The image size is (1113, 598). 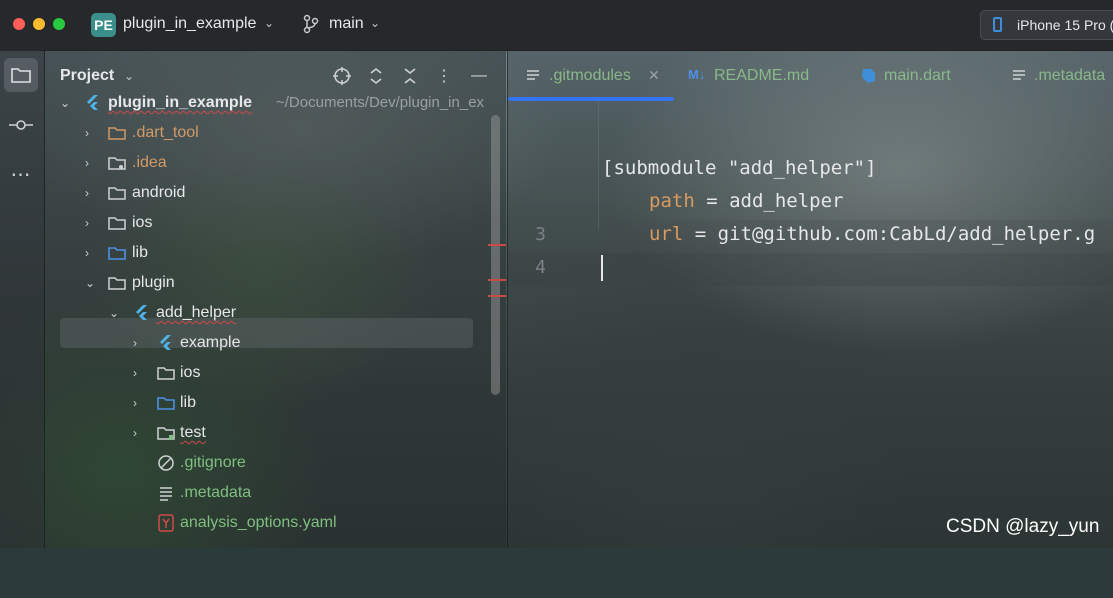 I want to click on tree-row: › android, so click(x=265, y=193).